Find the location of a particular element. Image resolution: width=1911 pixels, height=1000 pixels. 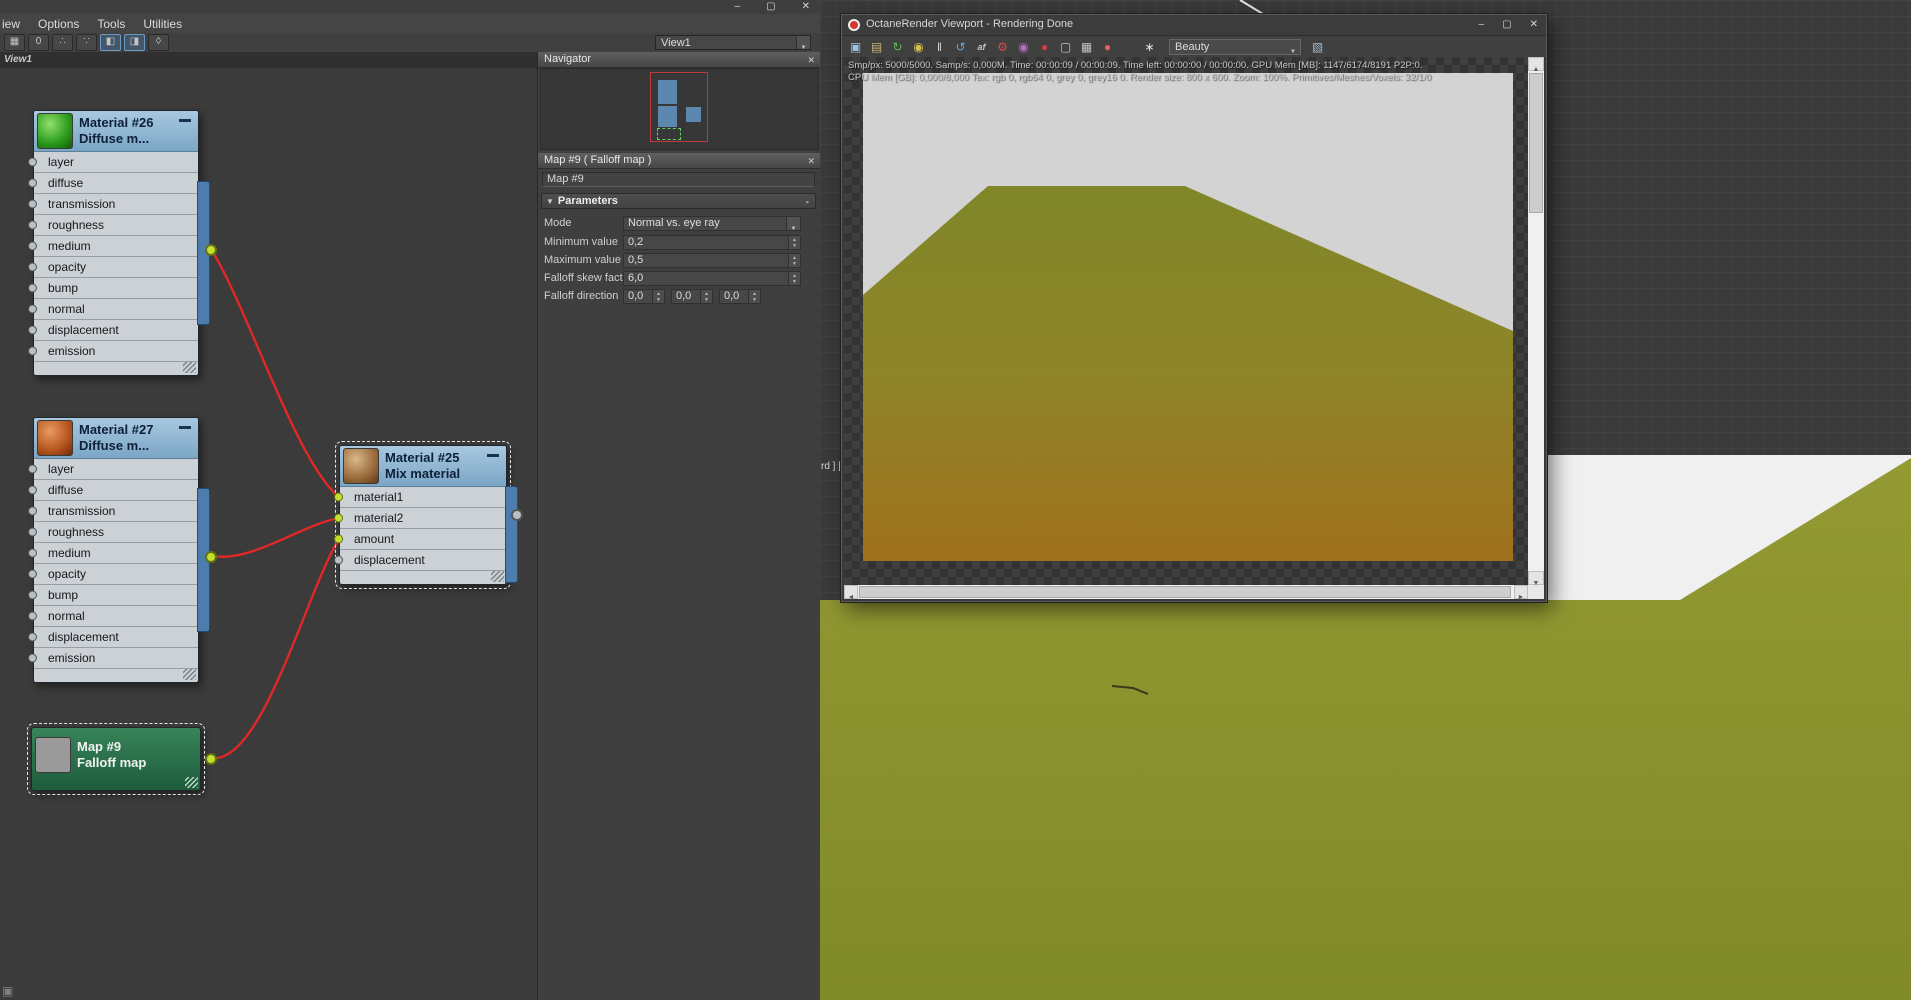

slot-roughness: roughness is located at coordinates (113, 532).